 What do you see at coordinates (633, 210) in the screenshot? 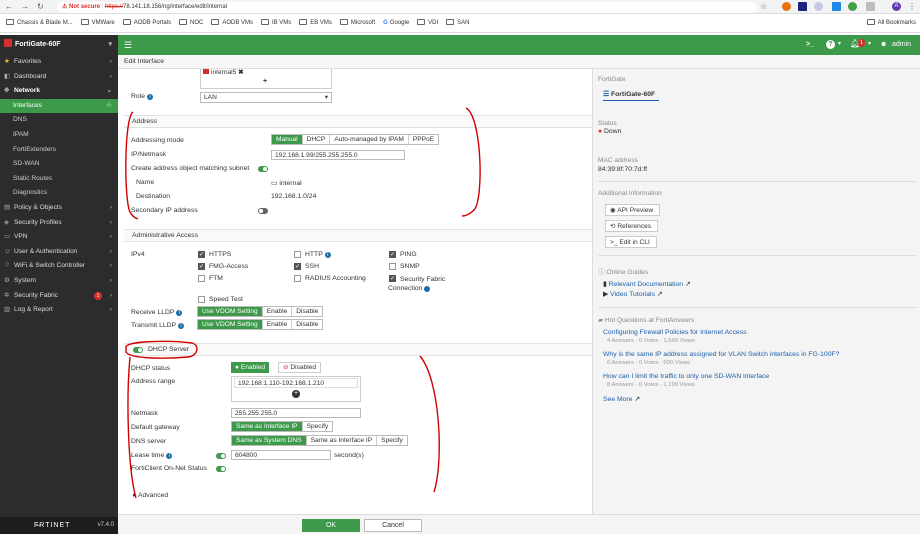
I see `api-preview-button: ◉ API Preview` at bounding box center [633, 210].